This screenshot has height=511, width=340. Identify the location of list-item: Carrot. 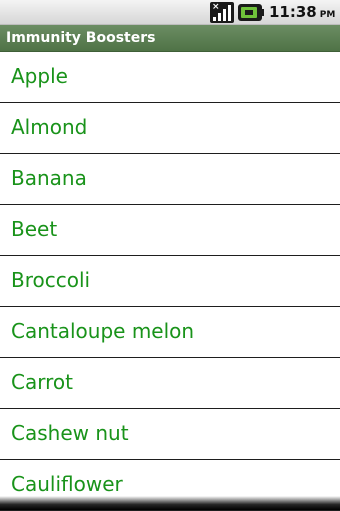
(170, 383).